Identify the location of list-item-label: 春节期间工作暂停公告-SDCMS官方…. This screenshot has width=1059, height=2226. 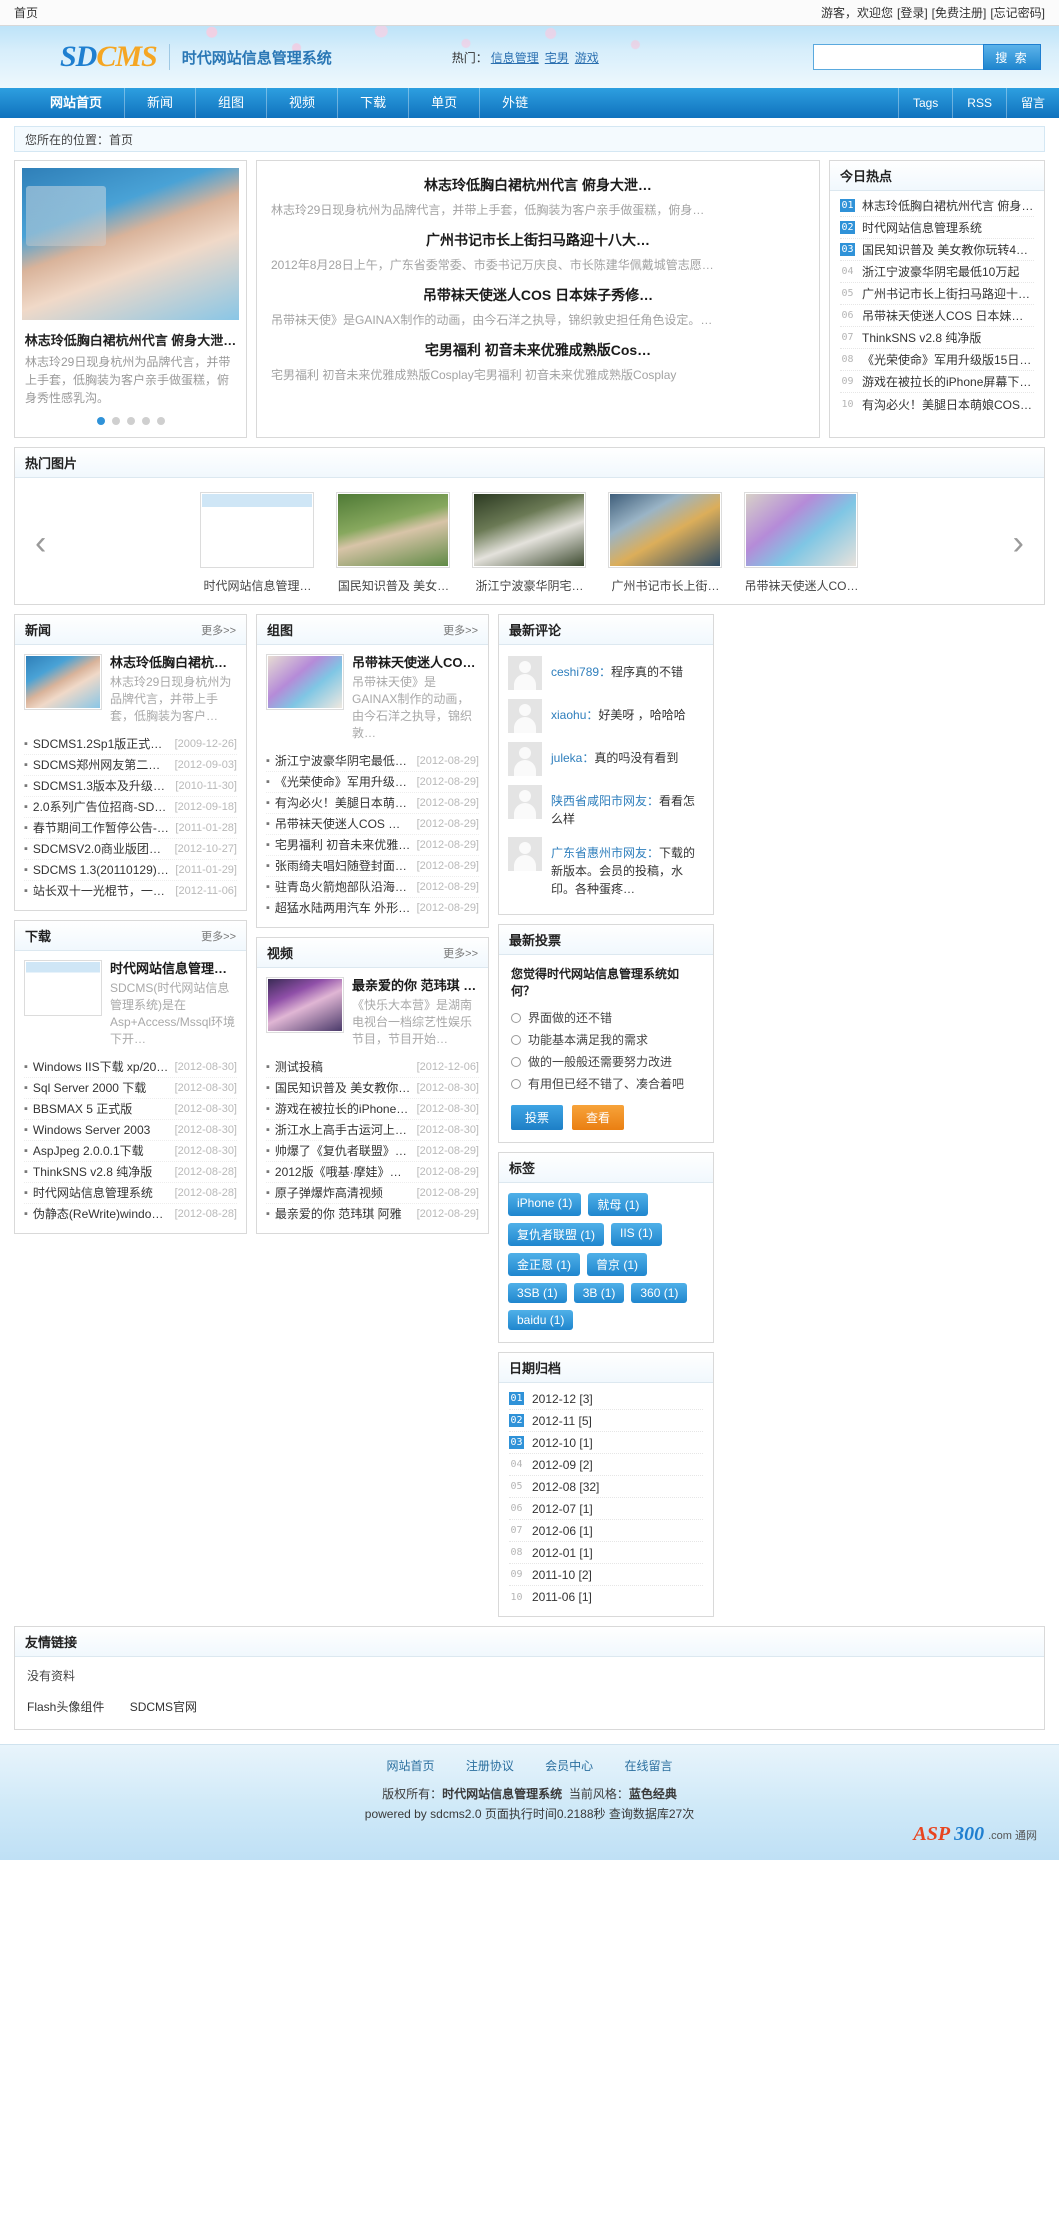
(102, 828).